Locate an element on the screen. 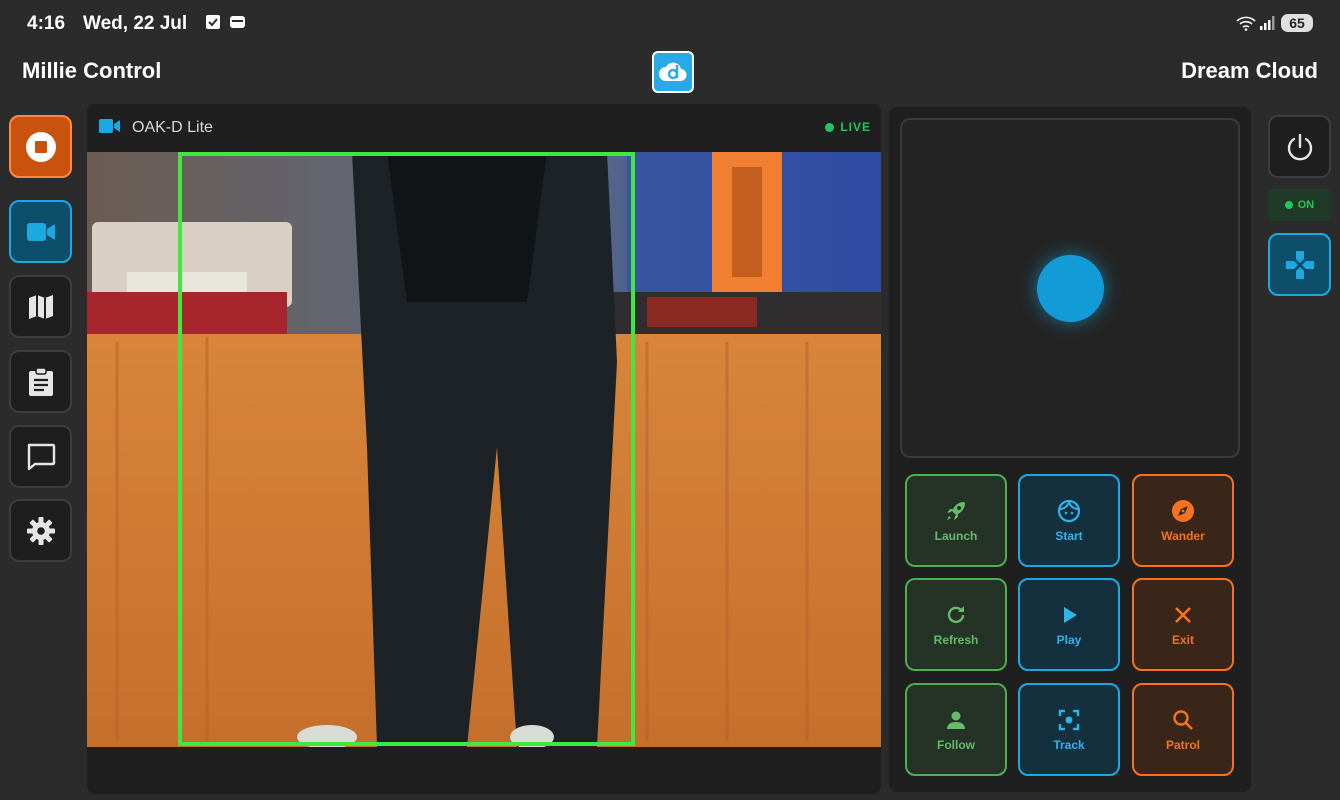 The height and width of the screenshot is (800, 1340). patrol-button: Patrol is located at coordinates (1183, 729).